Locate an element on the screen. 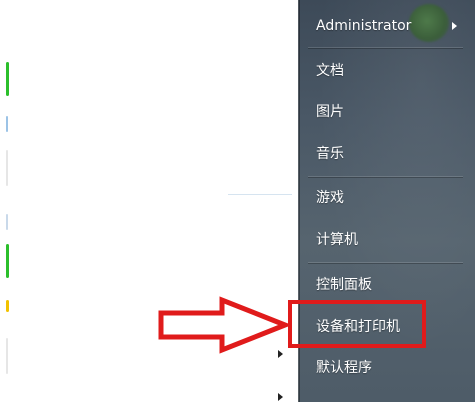 This screenshot has width=475, height=402. chevron-right-icon is located at coordinates (454, 26).